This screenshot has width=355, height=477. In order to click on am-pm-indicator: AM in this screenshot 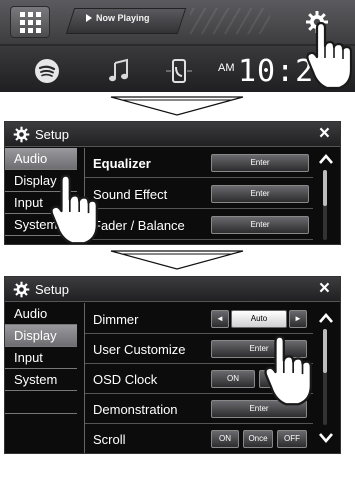, I will do `click(226, 68)`.